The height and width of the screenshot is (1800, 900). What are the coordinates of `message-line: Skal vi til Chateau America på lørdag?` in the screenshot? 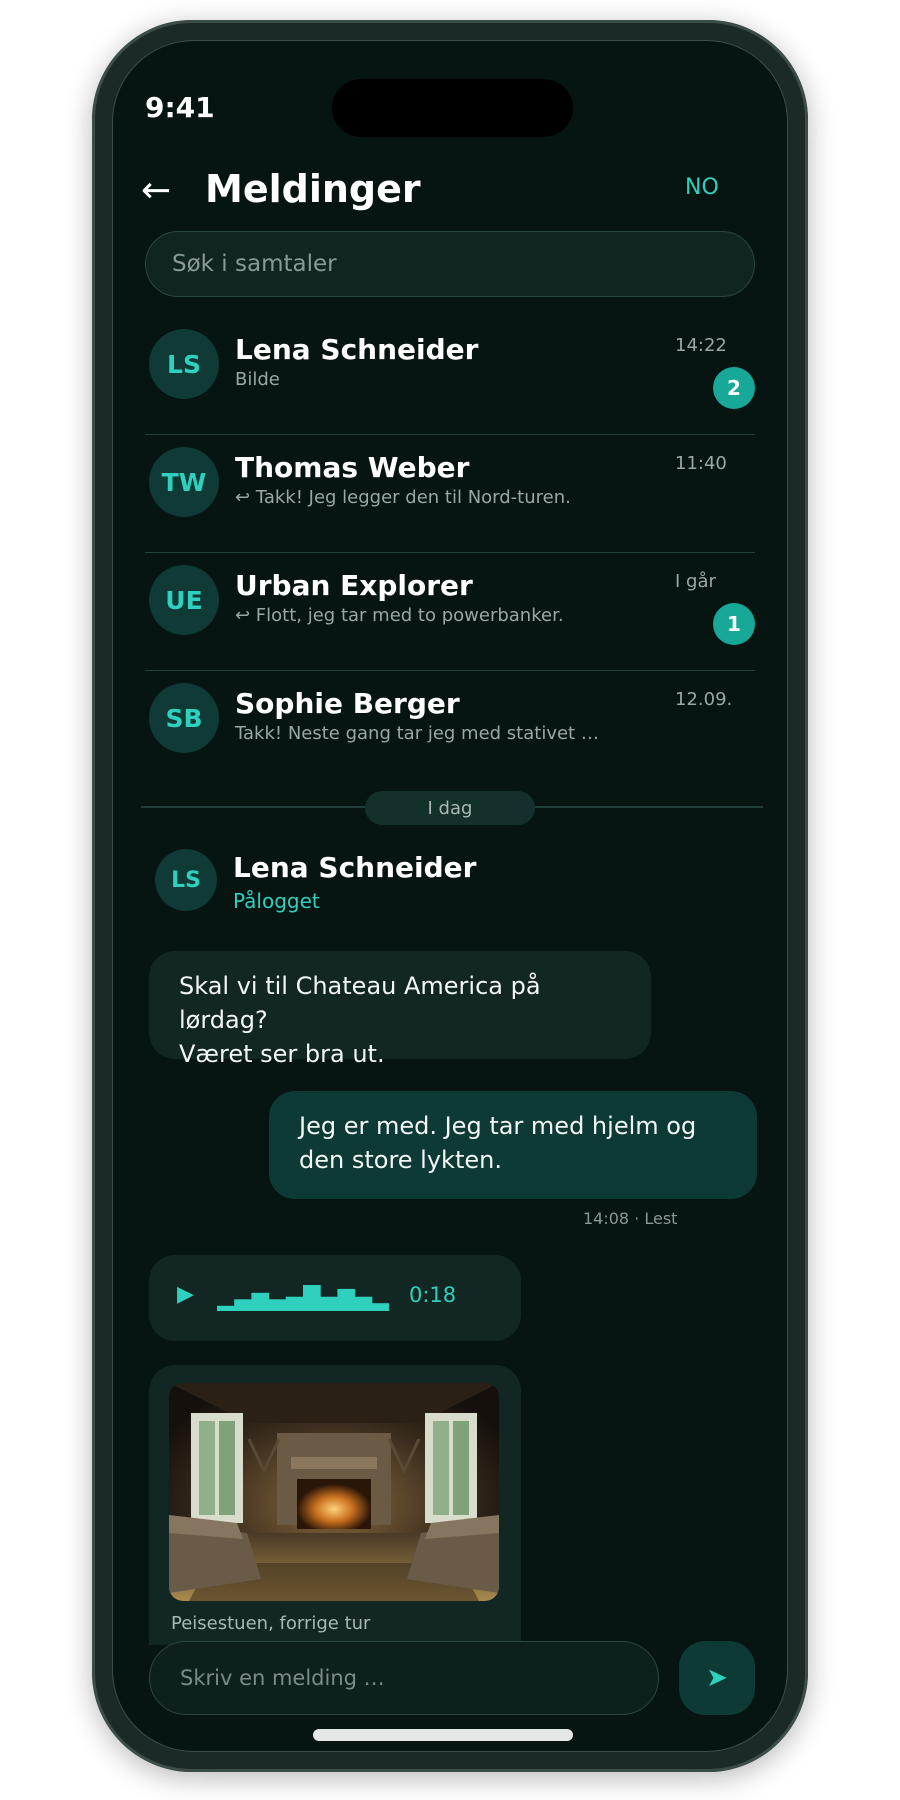 It's located at (360, 1003).